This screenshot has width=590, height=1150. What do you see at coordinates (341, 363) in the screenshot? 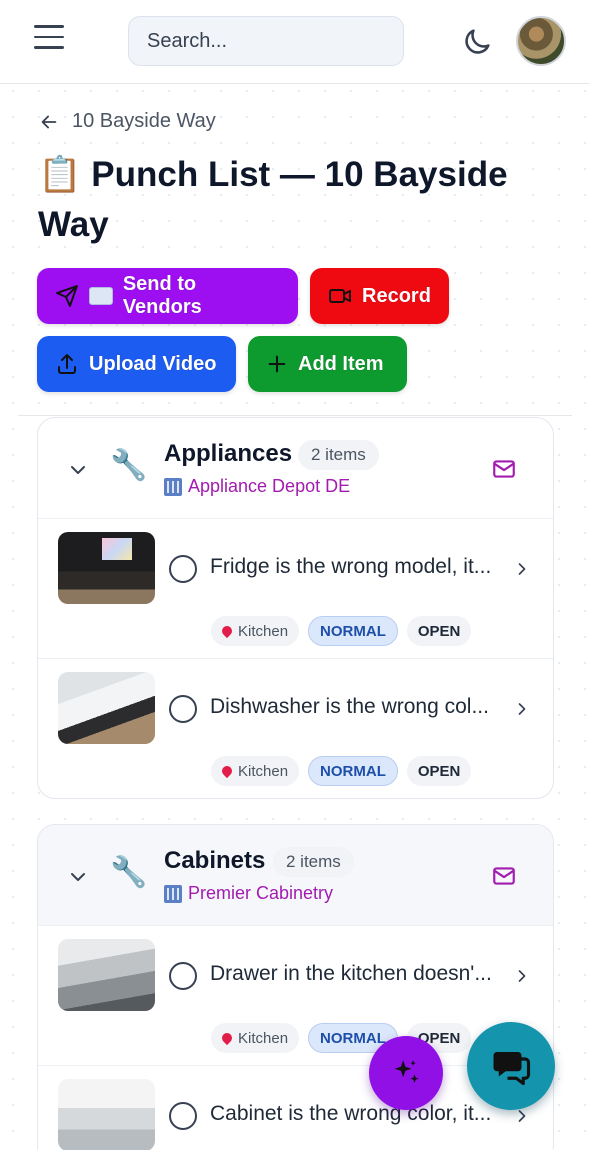
I see `add-item-label: Add Item` at bounding box center [341, 363].